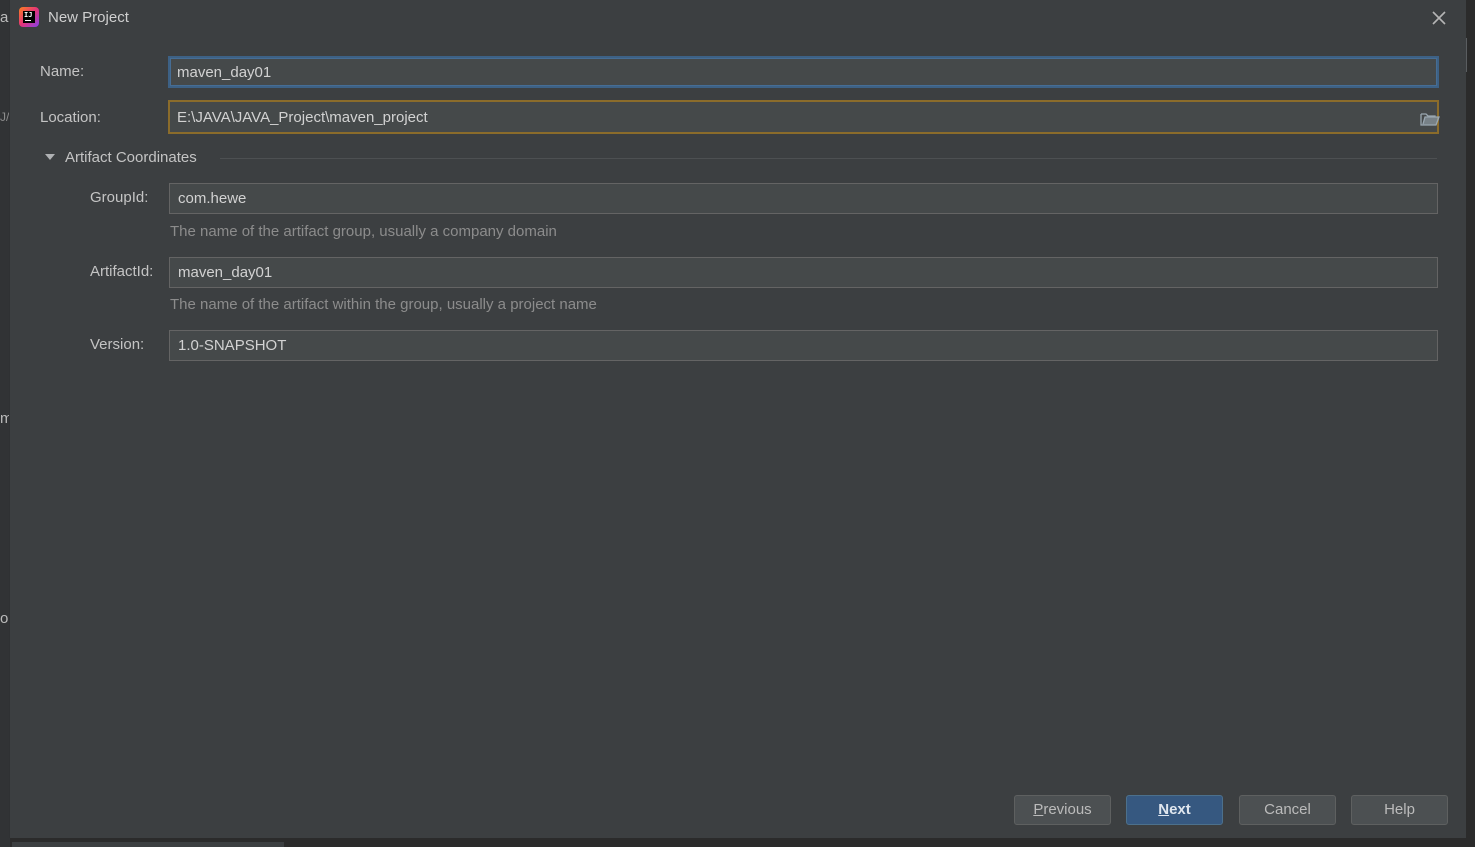 The image size is (1475, 847). Describe the element at coordinates (88, 17) in the screenshot. I see `dialog-title: New Project` at that location.